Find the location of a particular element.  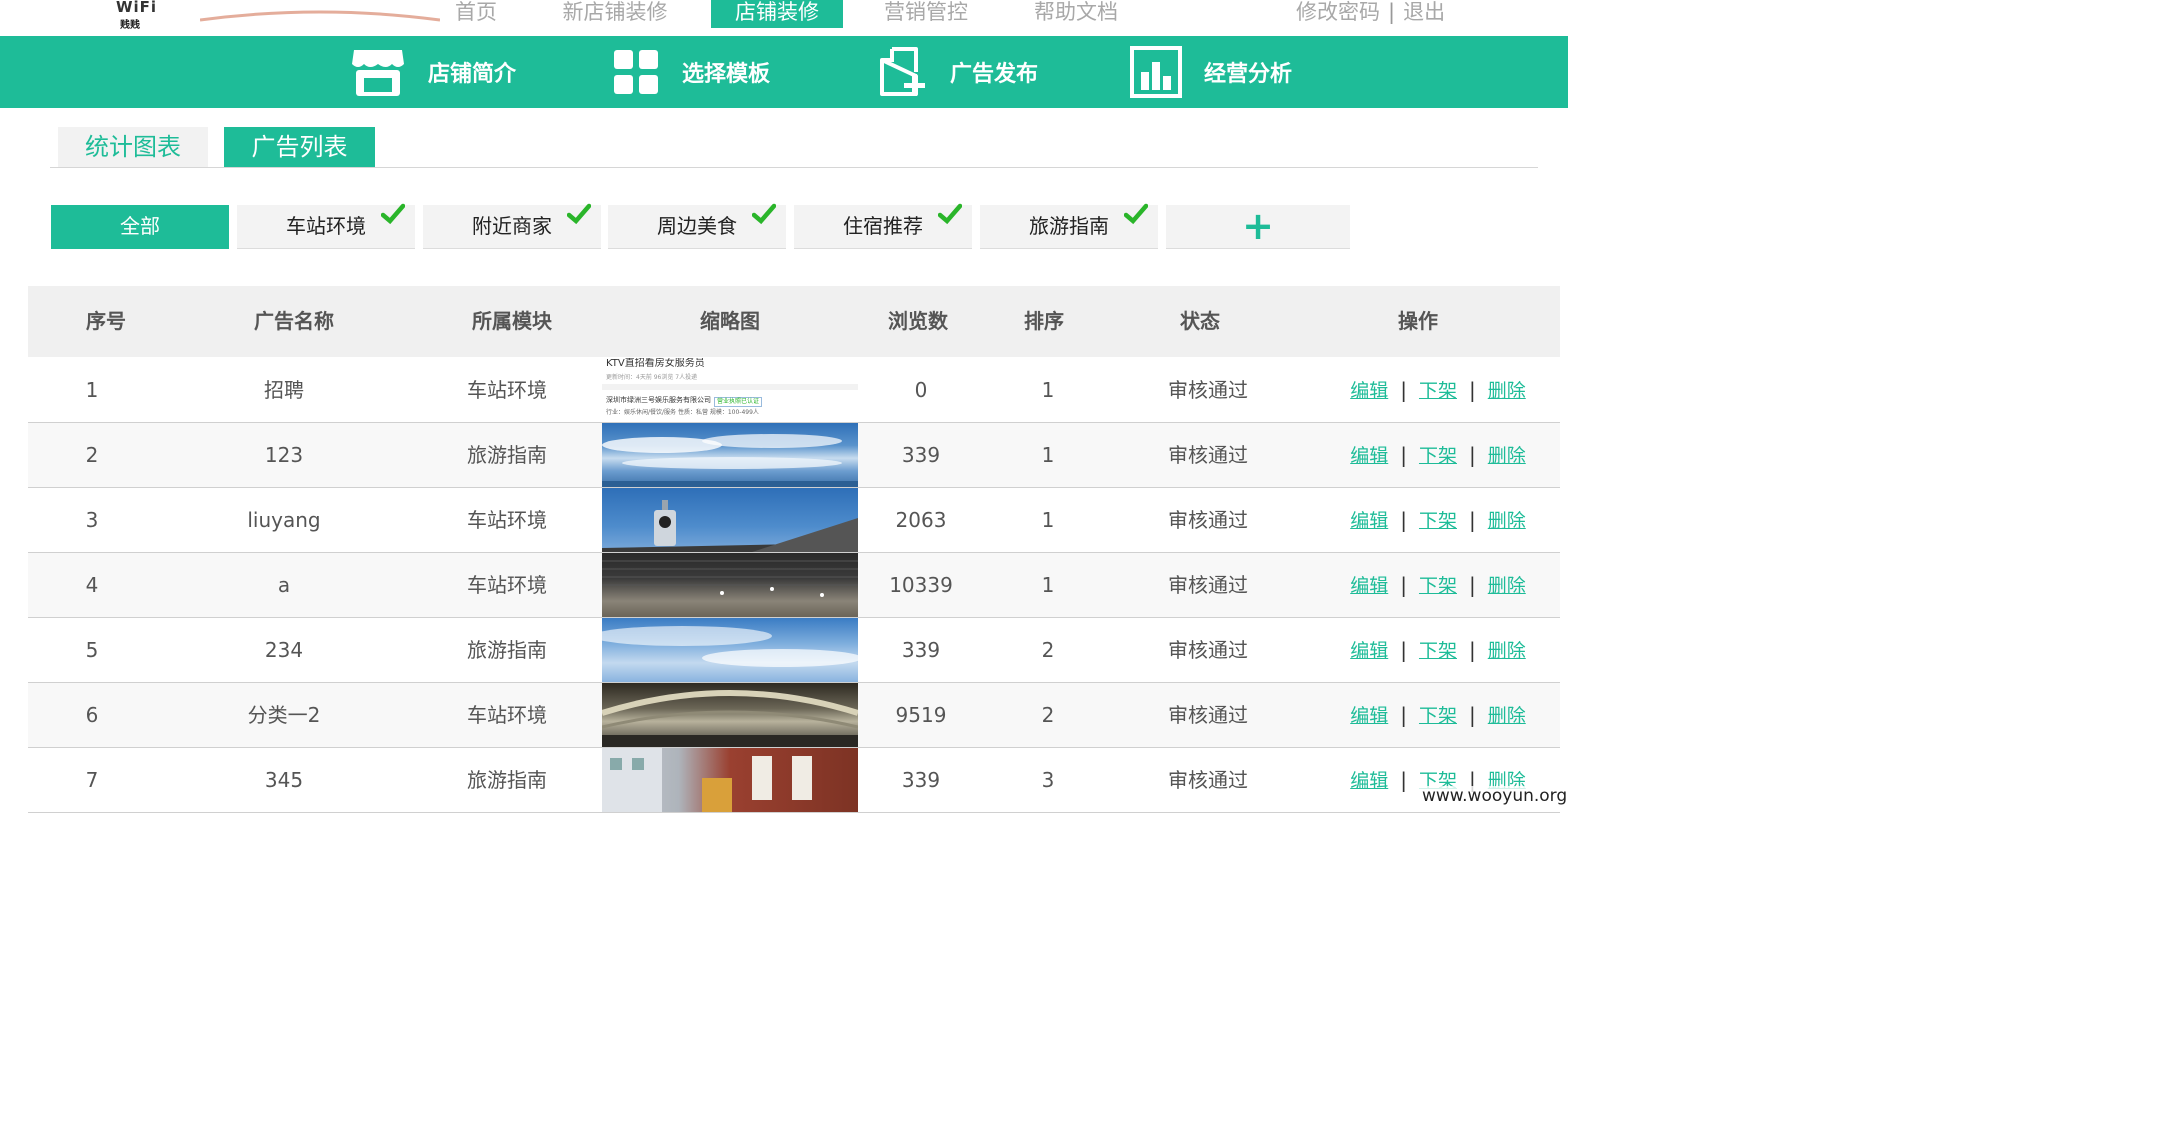

category-label: 周边美食 is located at coordinates (697, 226).